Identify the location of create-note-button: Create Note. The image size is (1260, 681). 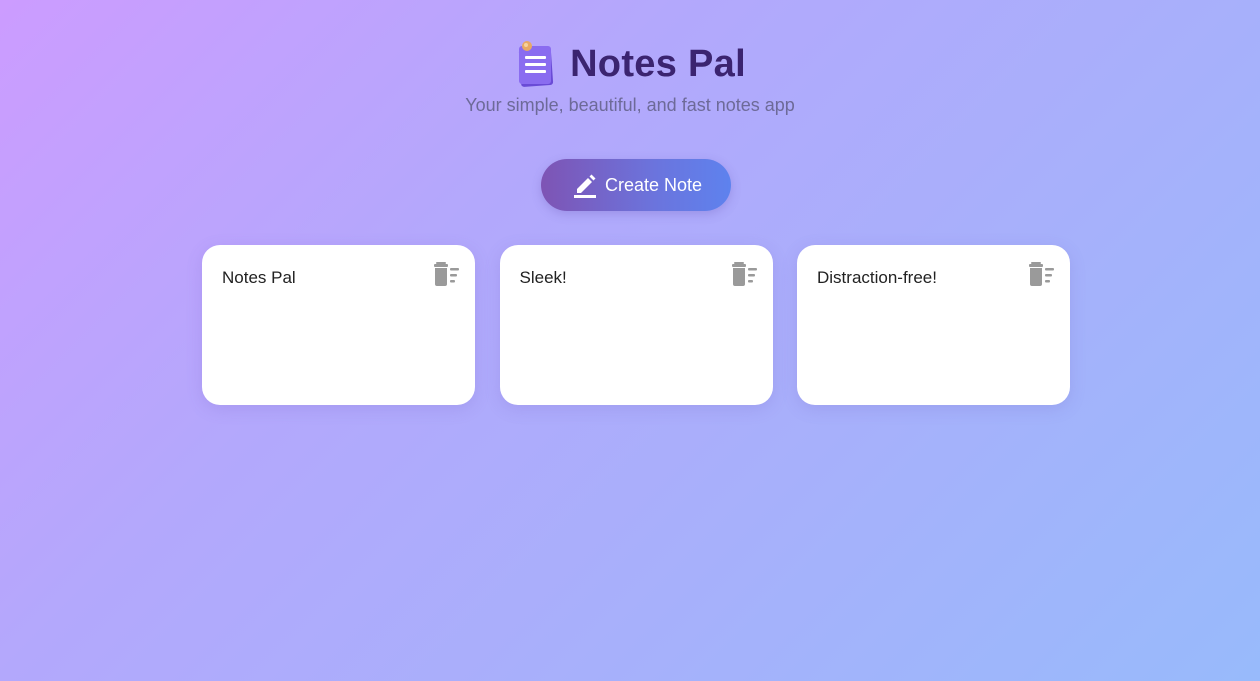
(636, 185).